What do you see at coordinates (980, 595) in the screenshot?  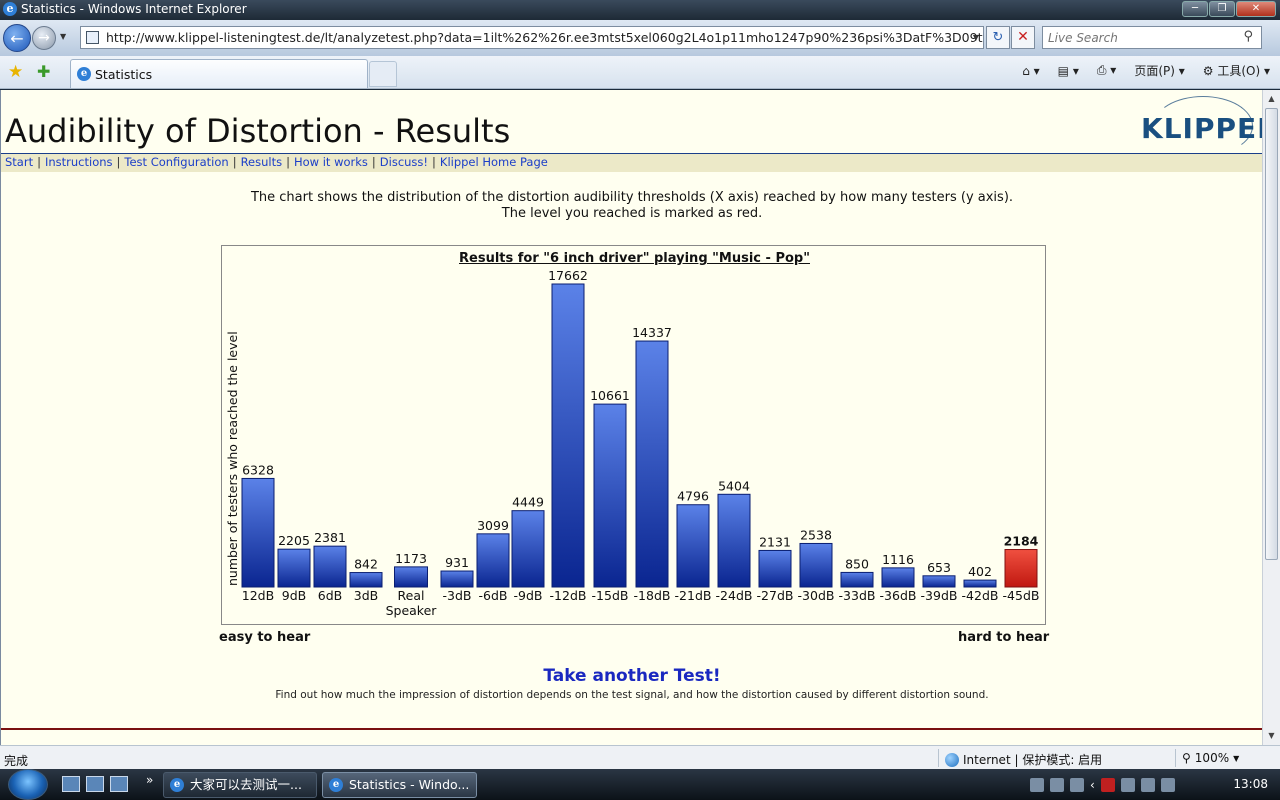 I see `x-tick-label: -42dB` at bounding box center [980, 595].